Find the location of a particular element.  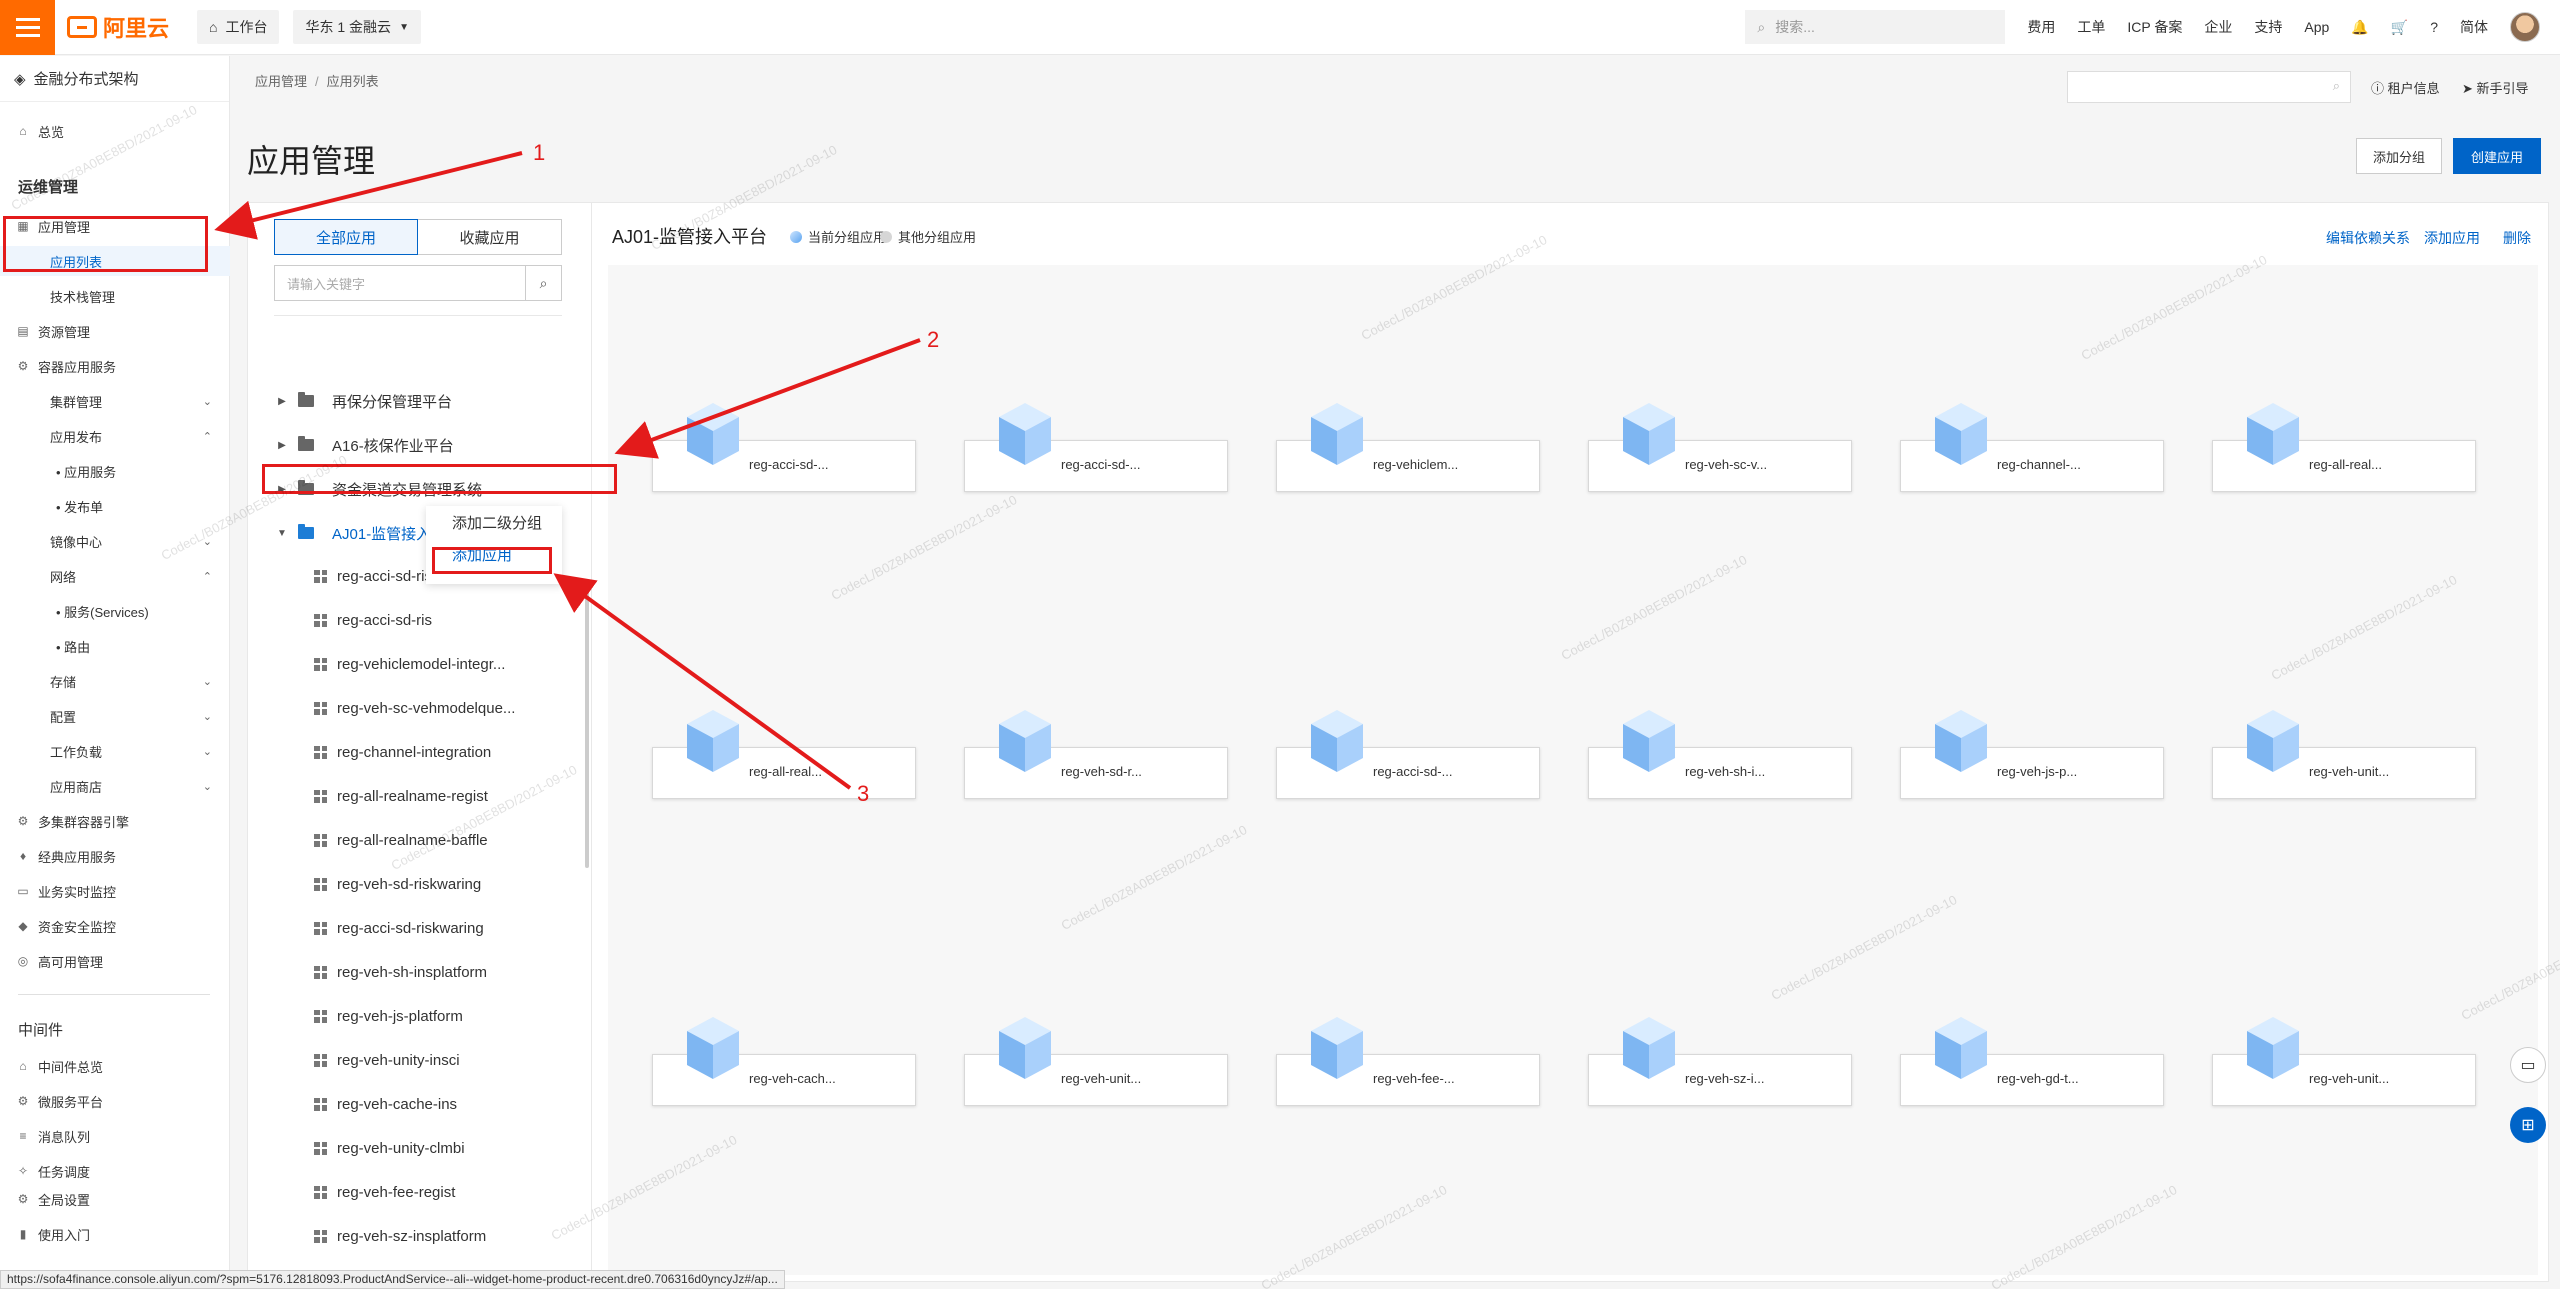

tree-app-label: reg-veh-unity-clmbi is located at coordinates (401, 1148).